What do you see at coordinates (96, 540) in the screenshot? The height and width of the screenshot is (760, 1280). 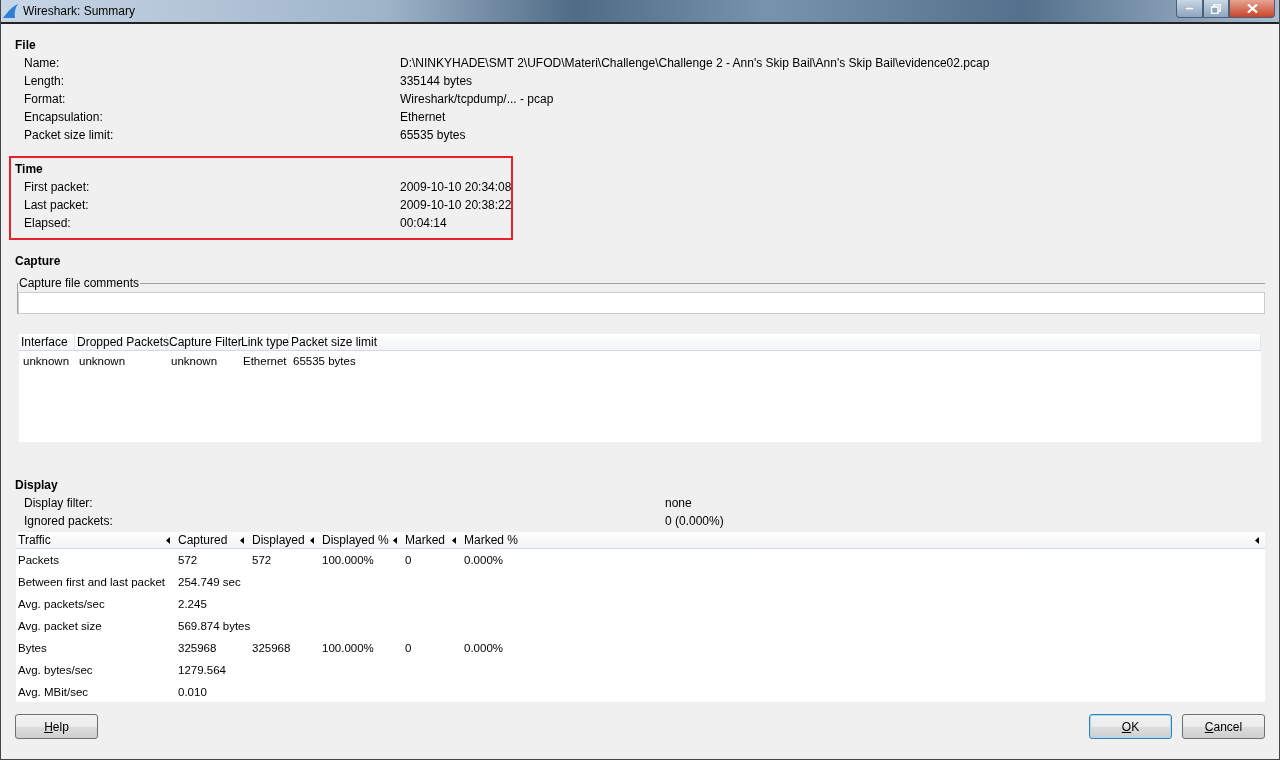 I see `column-header: Traffic` at bounding box center [96, 540].